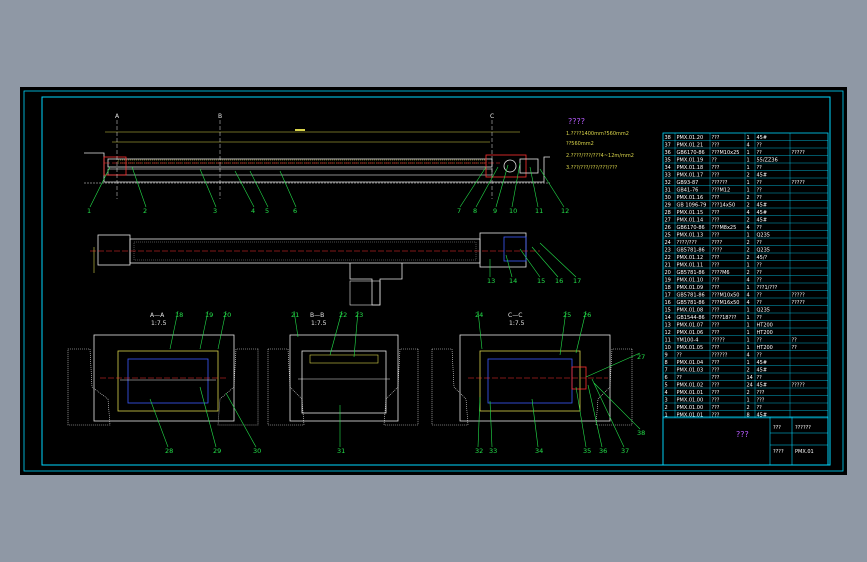 The width and height of the screenshot is (867, 562). What do you see at coordinates (748, 273) in the screenshot?
I see `bom-cell-r20-c3: 2` at bounding box center [748, 273].